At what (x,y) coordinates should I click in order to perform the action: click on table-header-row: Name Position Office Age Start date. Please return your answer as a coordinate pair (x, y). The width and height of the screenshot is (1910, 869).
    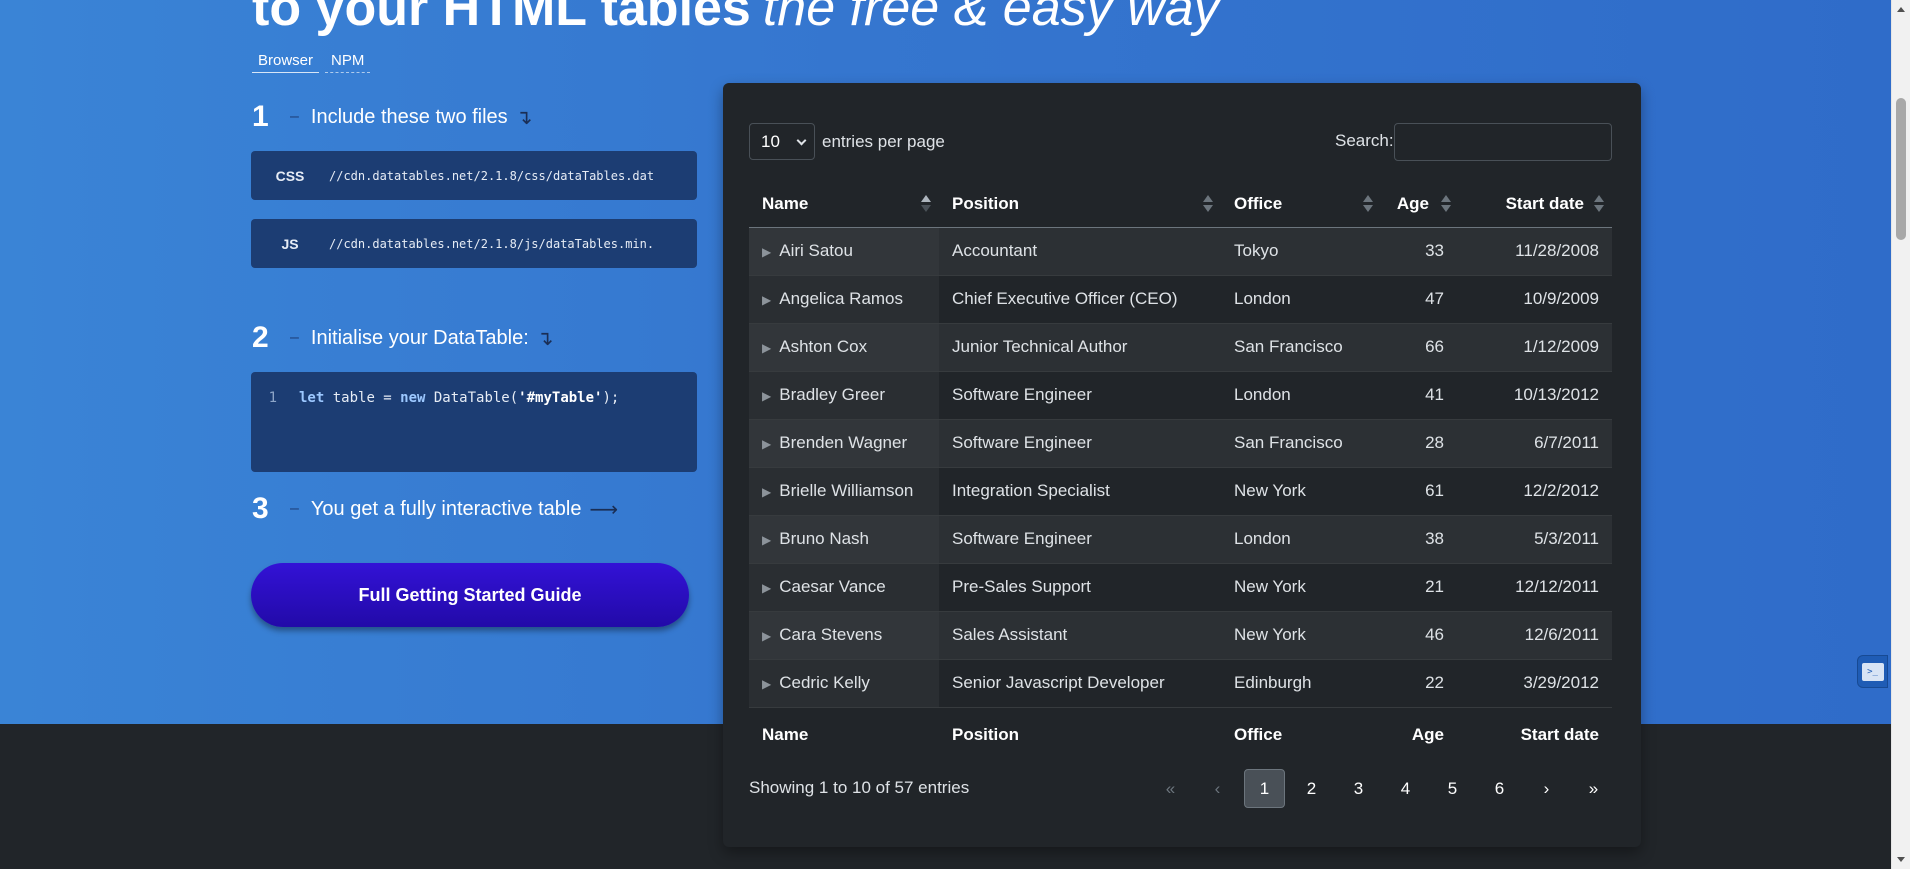
    Looking at the image, I should click on (1180, 204).